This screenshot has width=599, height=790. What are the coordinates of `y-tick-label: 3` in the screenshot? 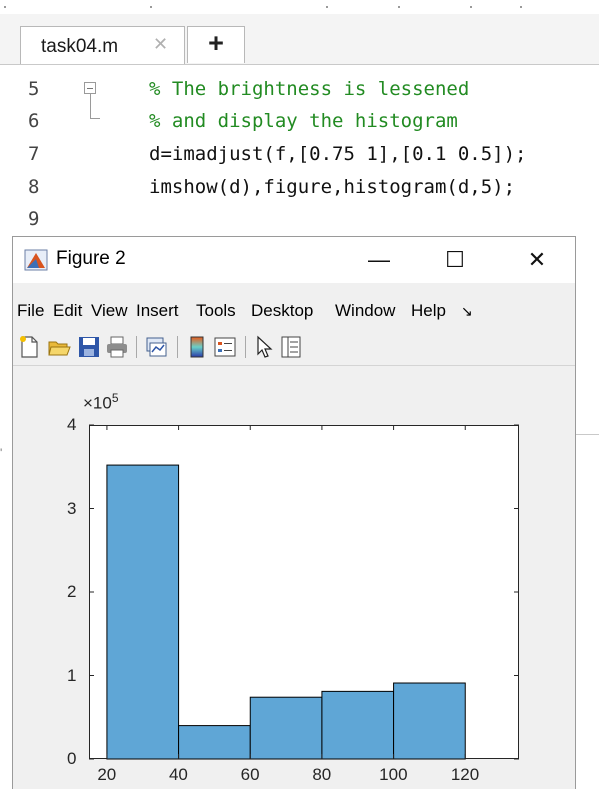 It's located at (72, 508).